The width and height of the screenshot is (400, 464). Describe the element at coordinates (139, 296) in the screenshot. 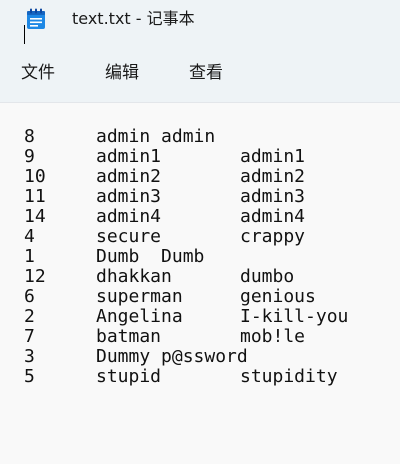

I see `line-col-2: superman` at that location.